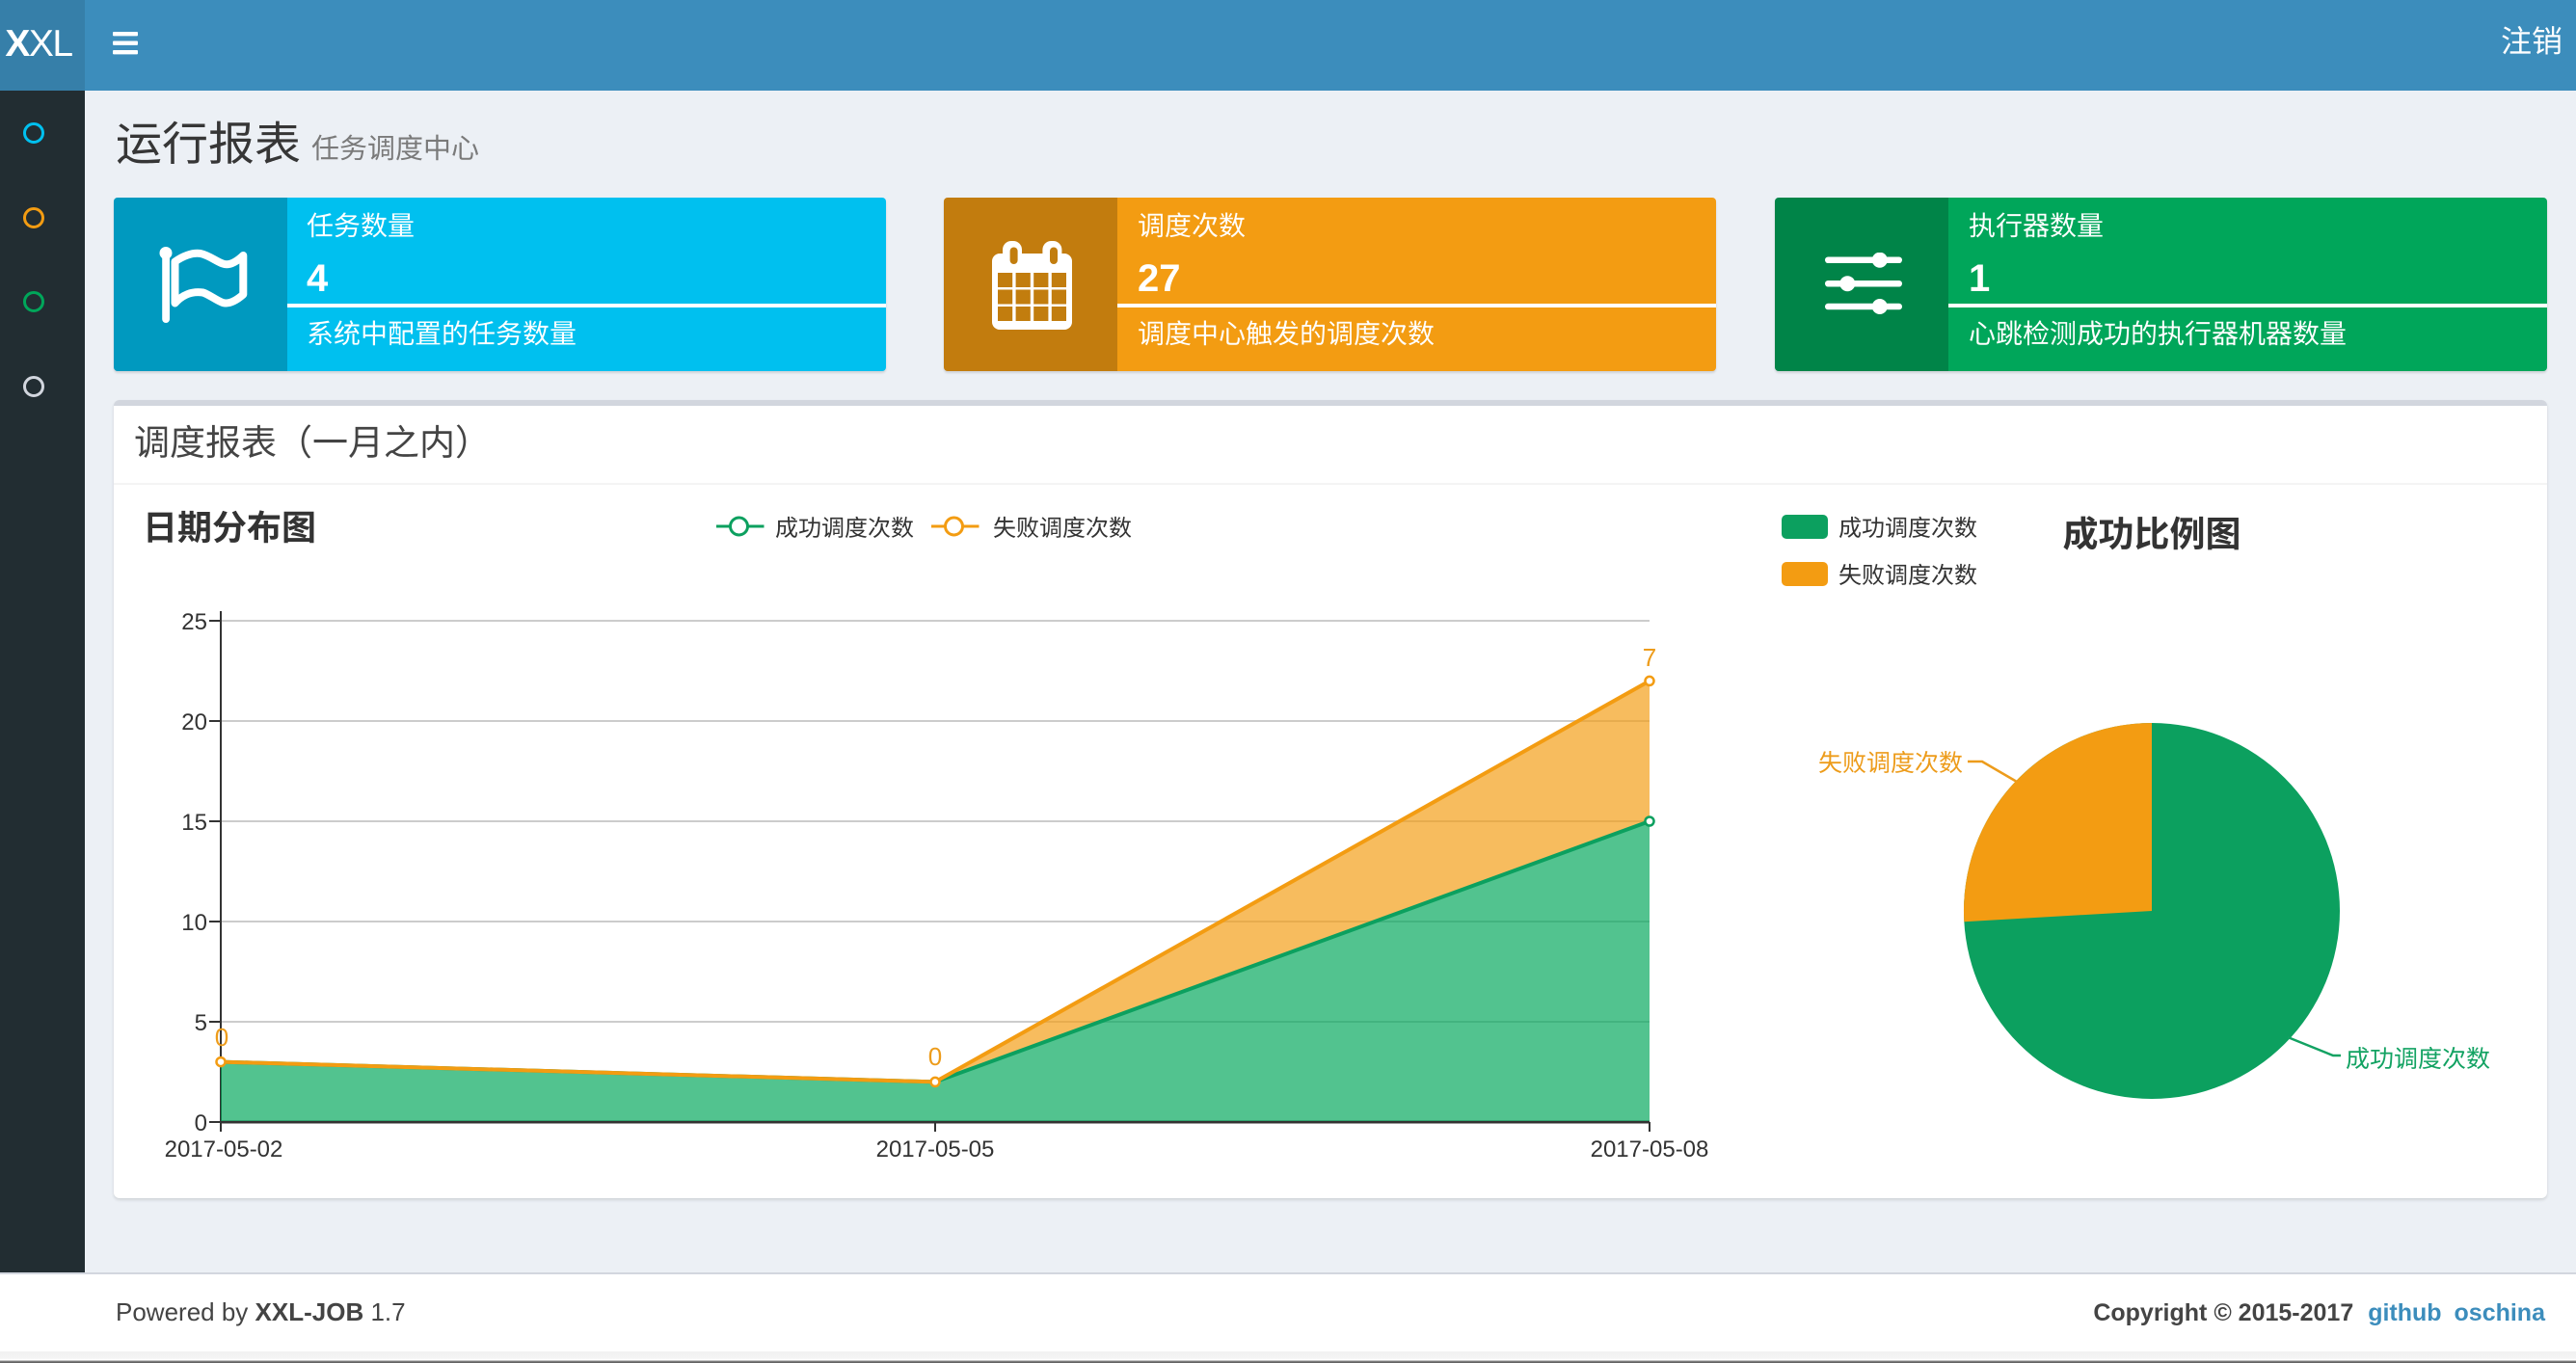  What do you see at coordinates (194, 622) in the screenshot?
I see `svg-text: 25` at bounding box center [194, 622].